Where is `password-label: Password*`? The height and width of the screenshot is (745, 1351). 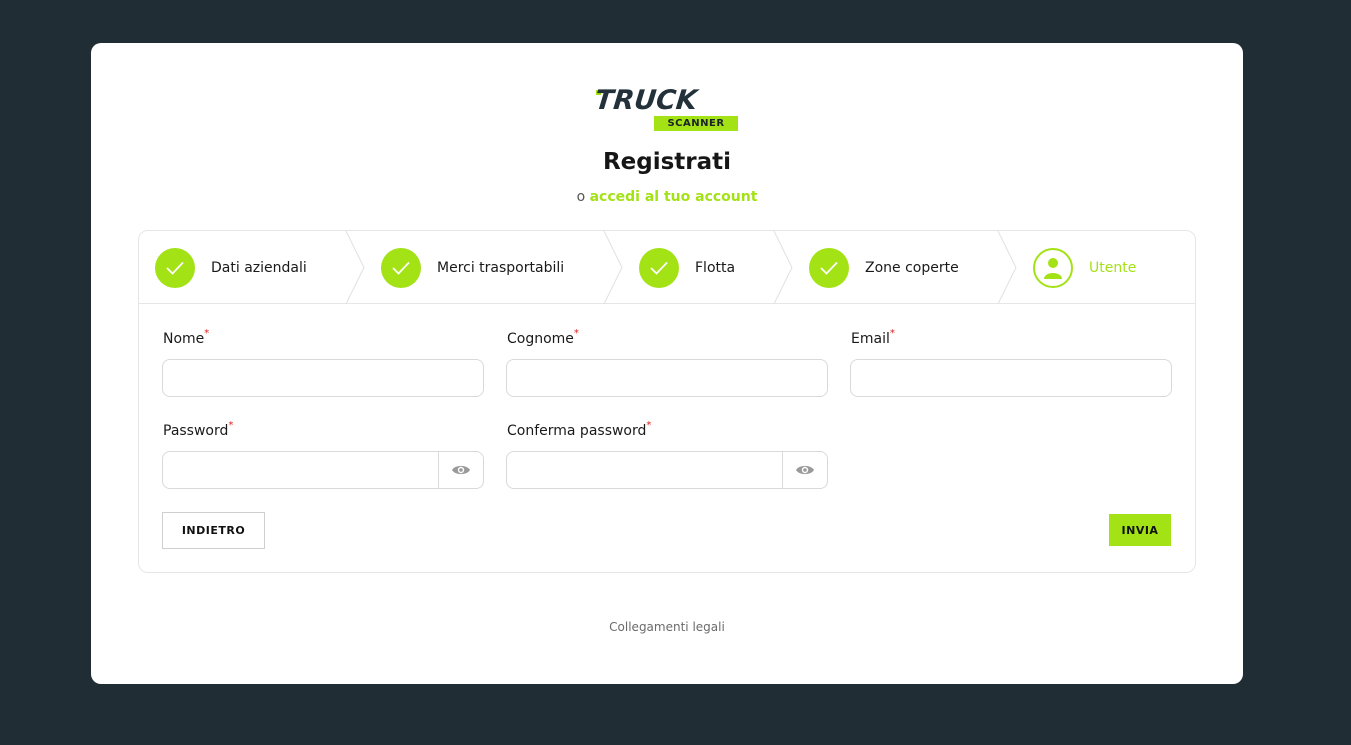
password-label: Password* is located at coordinates (198, 429).